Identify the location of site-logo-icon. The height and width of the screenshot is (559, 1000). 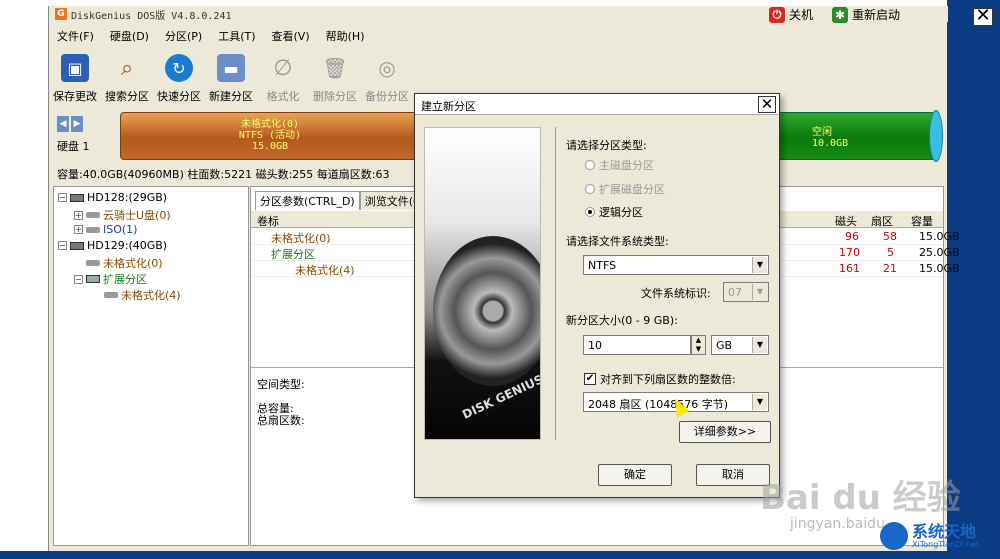
(894, 536).